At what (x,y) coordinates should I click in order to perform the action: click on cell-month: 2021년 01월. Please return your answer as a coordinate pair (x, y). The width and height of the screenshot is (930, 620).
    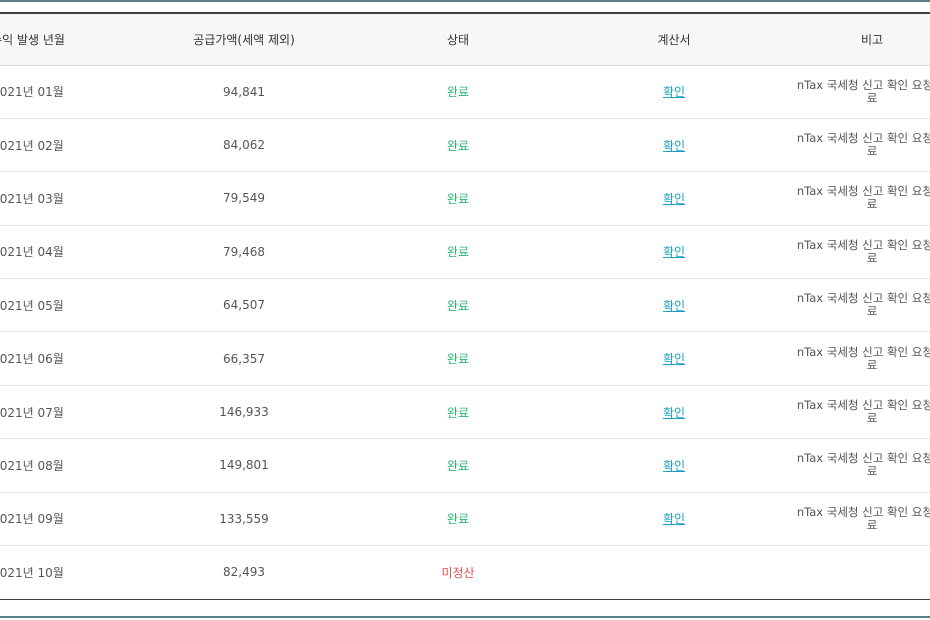
    Looking at the image, I should click on (64, 92).